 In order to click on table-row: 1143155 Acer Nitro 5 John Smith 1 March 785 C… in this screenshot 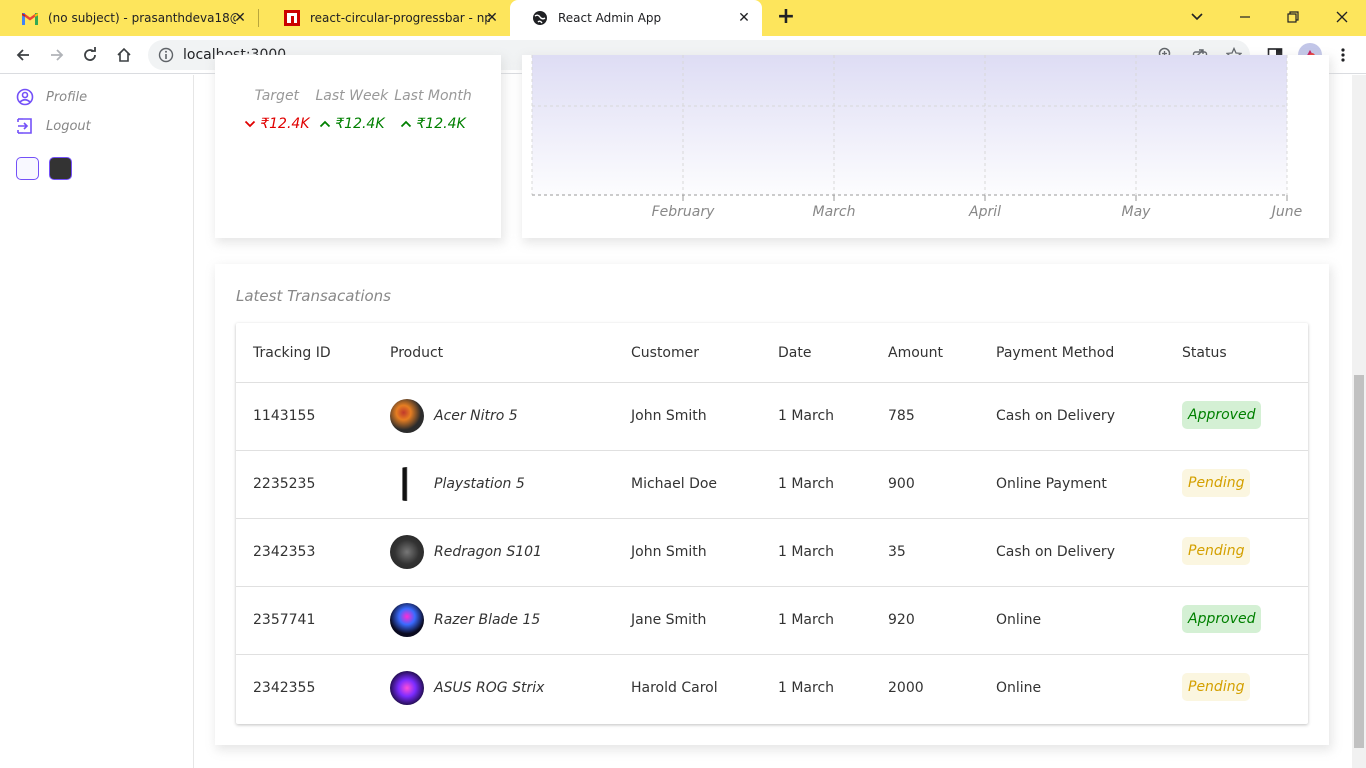, I will do `click(772, 417)`.